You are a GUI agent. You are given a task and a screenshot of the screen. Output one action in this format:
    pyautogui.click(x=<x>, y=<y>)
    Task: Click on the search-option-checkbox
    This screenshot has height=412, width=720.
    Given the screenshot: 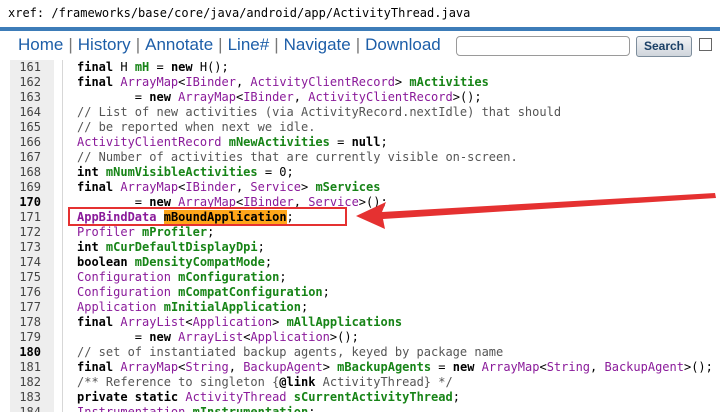 What is the action you would take?
    pyautogui.click(x=705, y=44)
    